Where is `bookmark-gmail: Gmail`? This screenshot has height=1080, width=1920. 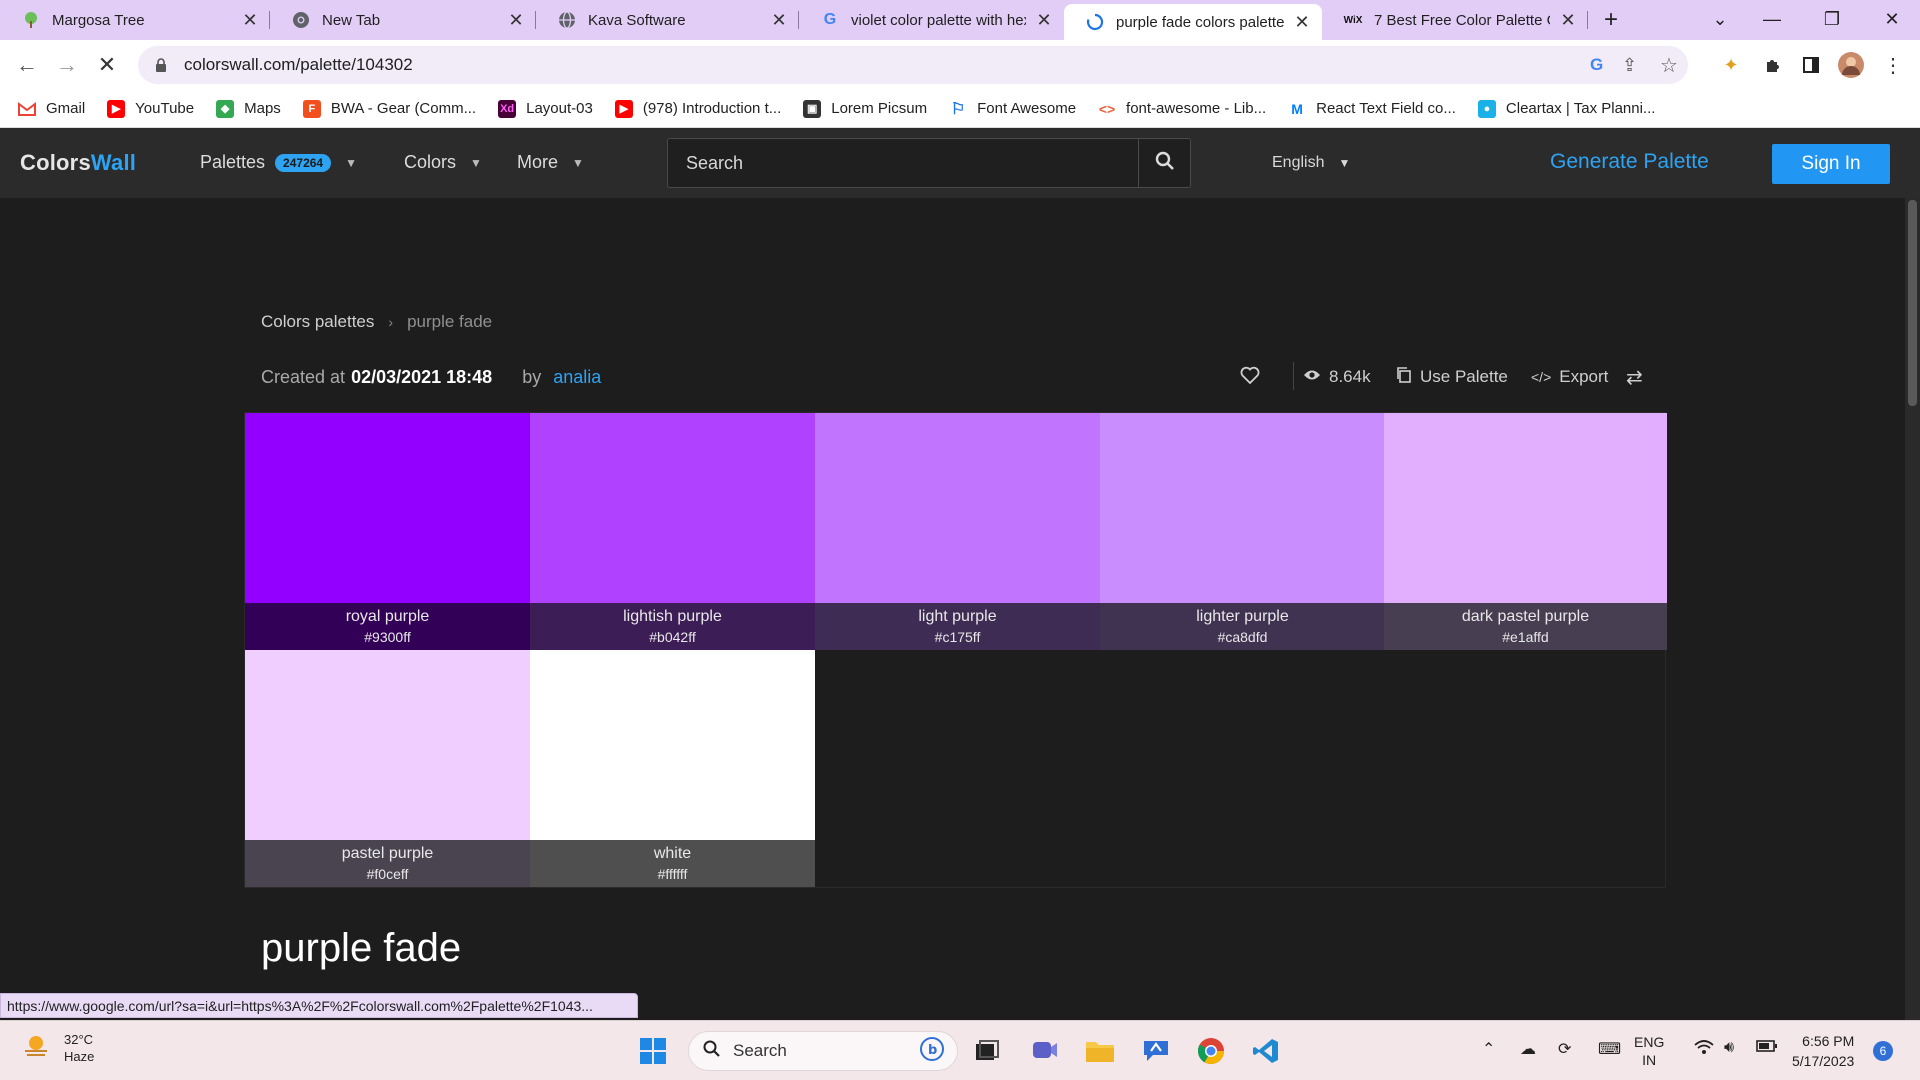
bookmark-gmail: Gmail is located at coordinates (51, 109).